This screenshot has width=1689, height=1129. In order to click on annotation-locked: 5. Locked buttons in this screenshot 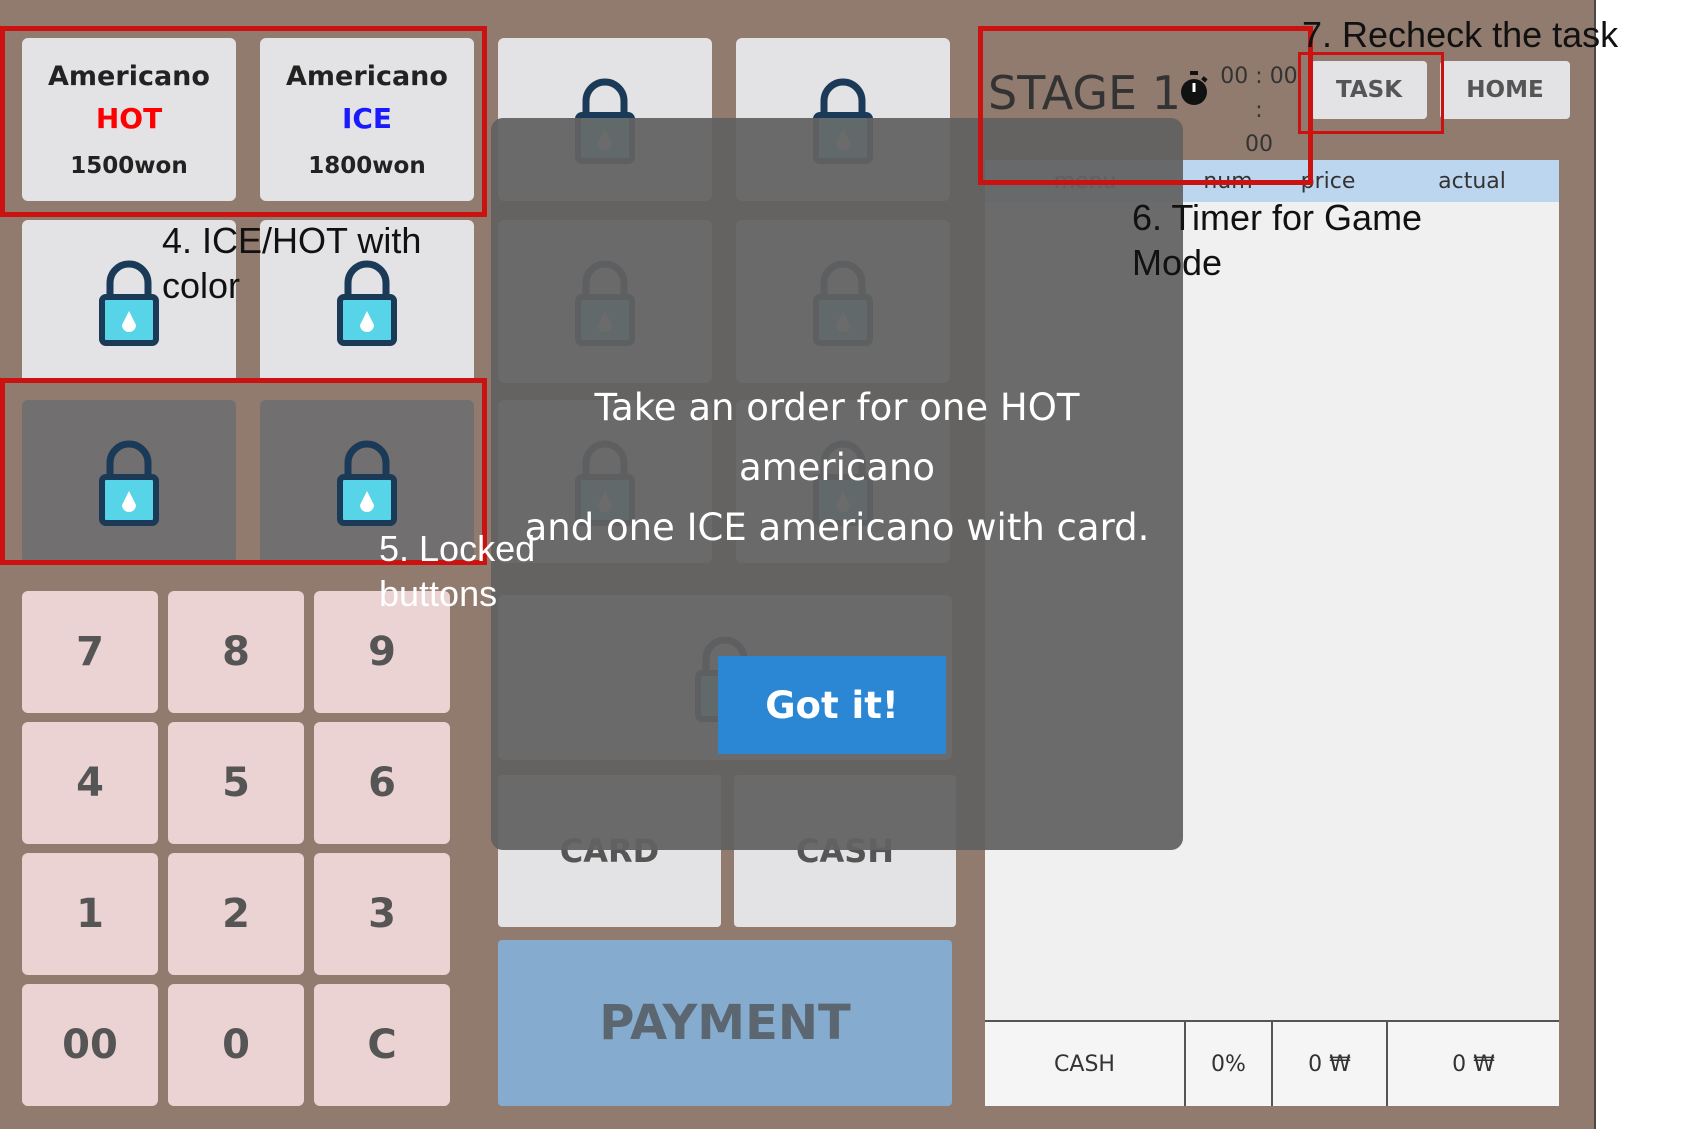, I will do `click(457, 571)`.